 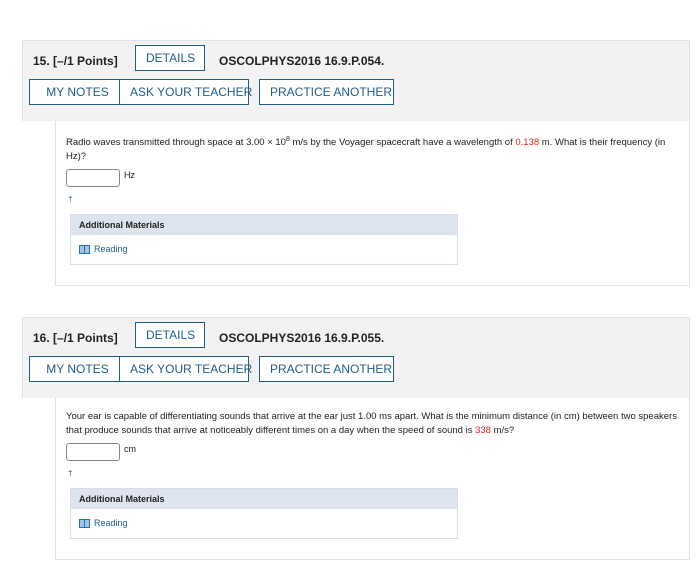 What do you see at coordinates (75, 338) in the screenshot?
I see `question-number: 16. [–/1 Points]` at bounding box center [75, 338].